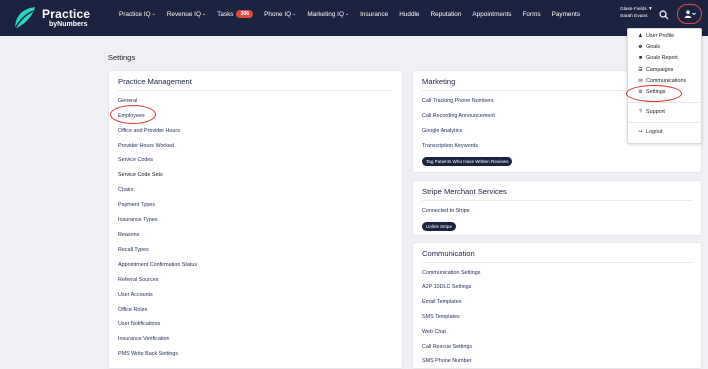  I want to click on link-a2p-10dlc-settings: A2P 10DLC Settings, so click(446, 287).